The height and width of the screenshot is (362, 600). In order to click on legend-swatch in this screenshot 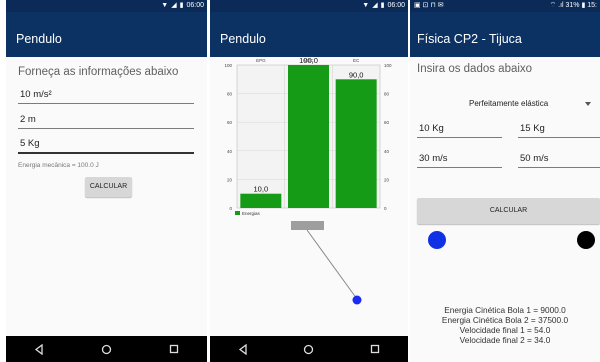, I will do `click(237, 213)`.